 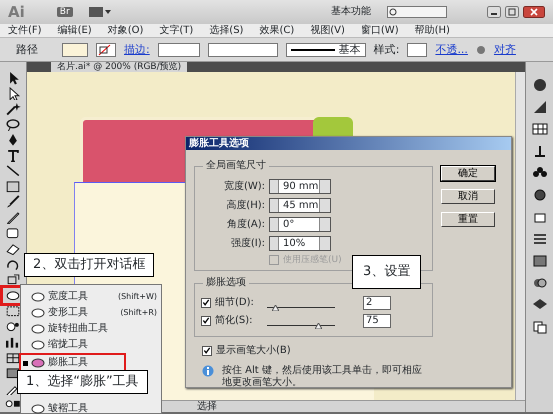 I want to click on status-tool-label: 选择, so click(x=207, y=406).